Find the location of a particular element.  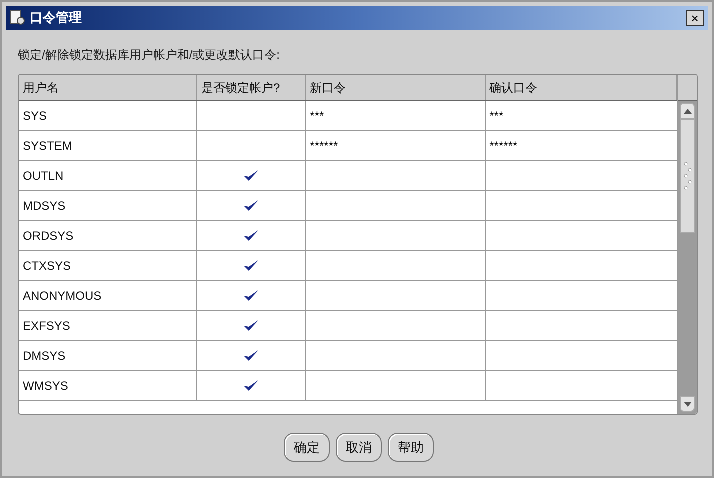

table-row: DMSYS is located at coordinates (348, 356).